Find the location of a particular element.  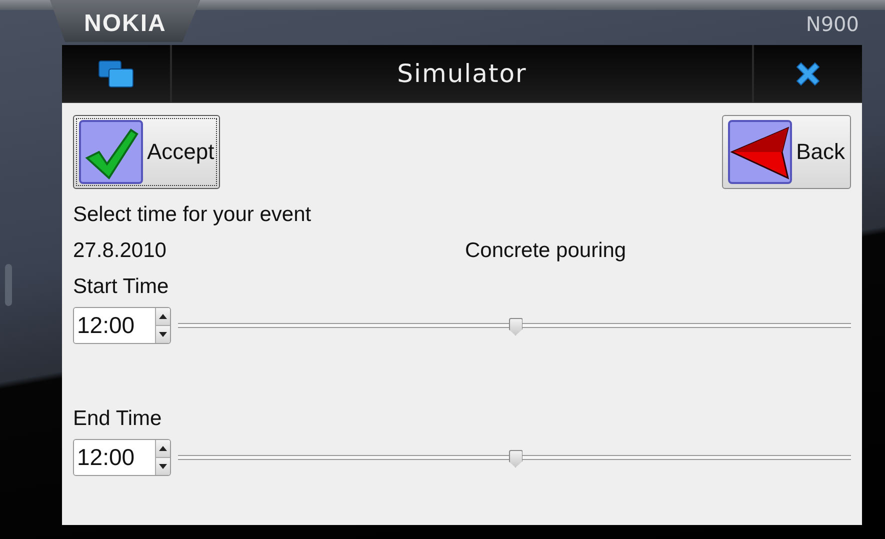

time-label: Start Time is located at coordinates (121, 287).